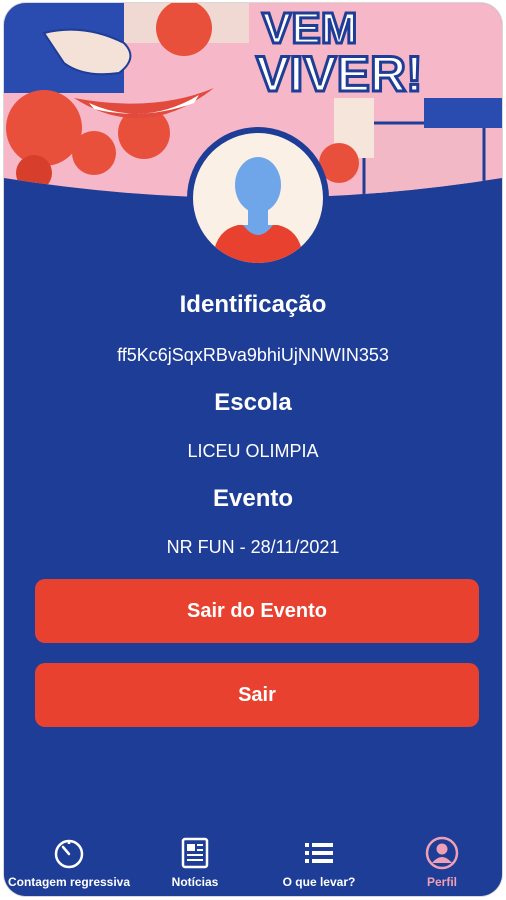 This screenshot has width=506, height=900. Describe the element at coordinates (442, 853) in the screenshot. I see `user-circle-icon` at that location.